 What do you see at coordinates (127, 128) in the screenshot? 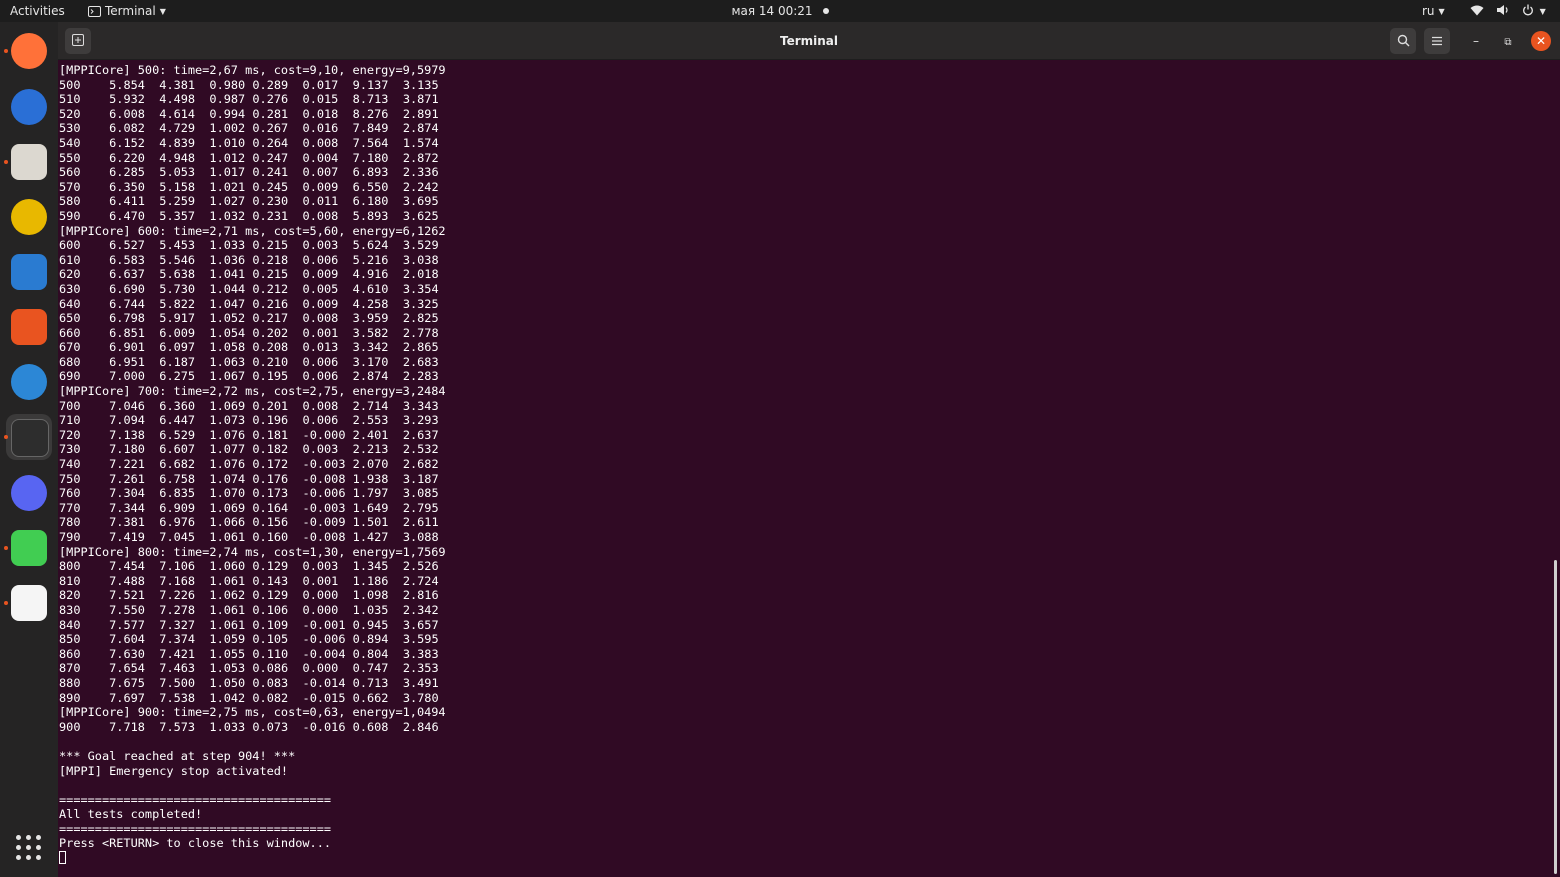
I see `table-cell: 6.082` at bounding box center [127, 128].